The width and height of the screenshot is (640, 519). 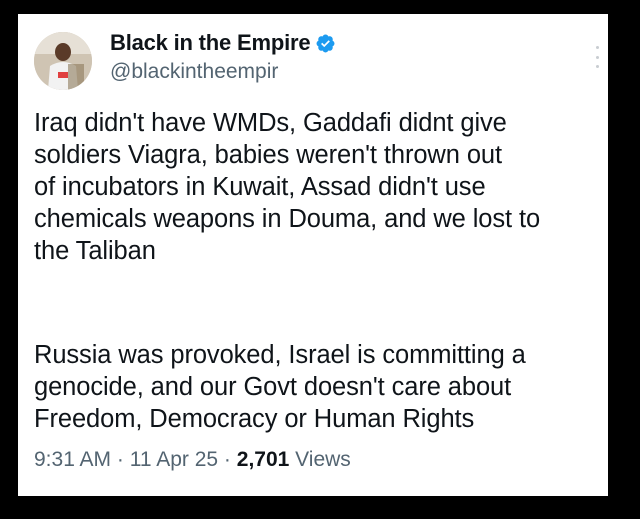 I want to click on tweet-date: 11 Apr 25, so click(x=174, y=459).